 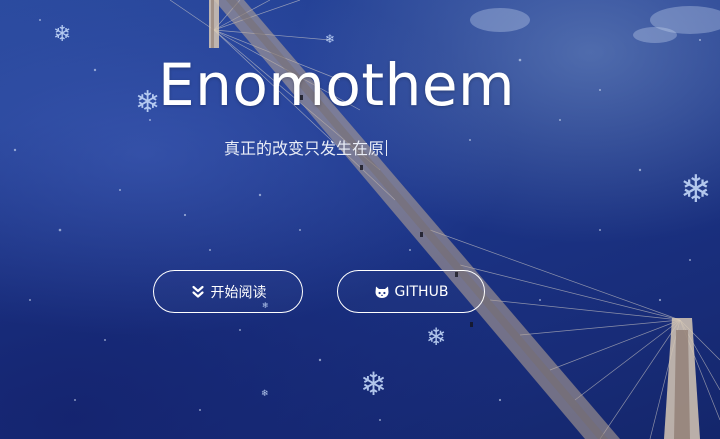 I want to click on site-subtitle: 真正的改变只发生在原, so click(x=306, y=149).